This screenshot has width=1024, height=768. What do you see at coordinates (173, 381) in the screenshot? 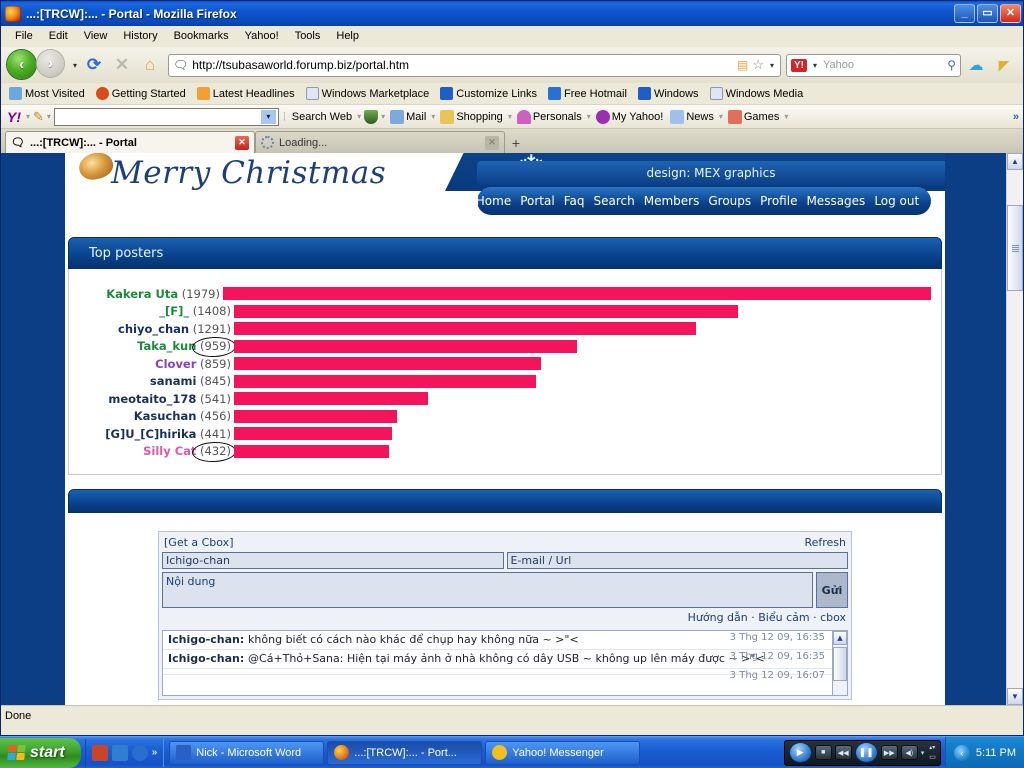
I see `poster-name: sanami` at bounding box center [173, 381].